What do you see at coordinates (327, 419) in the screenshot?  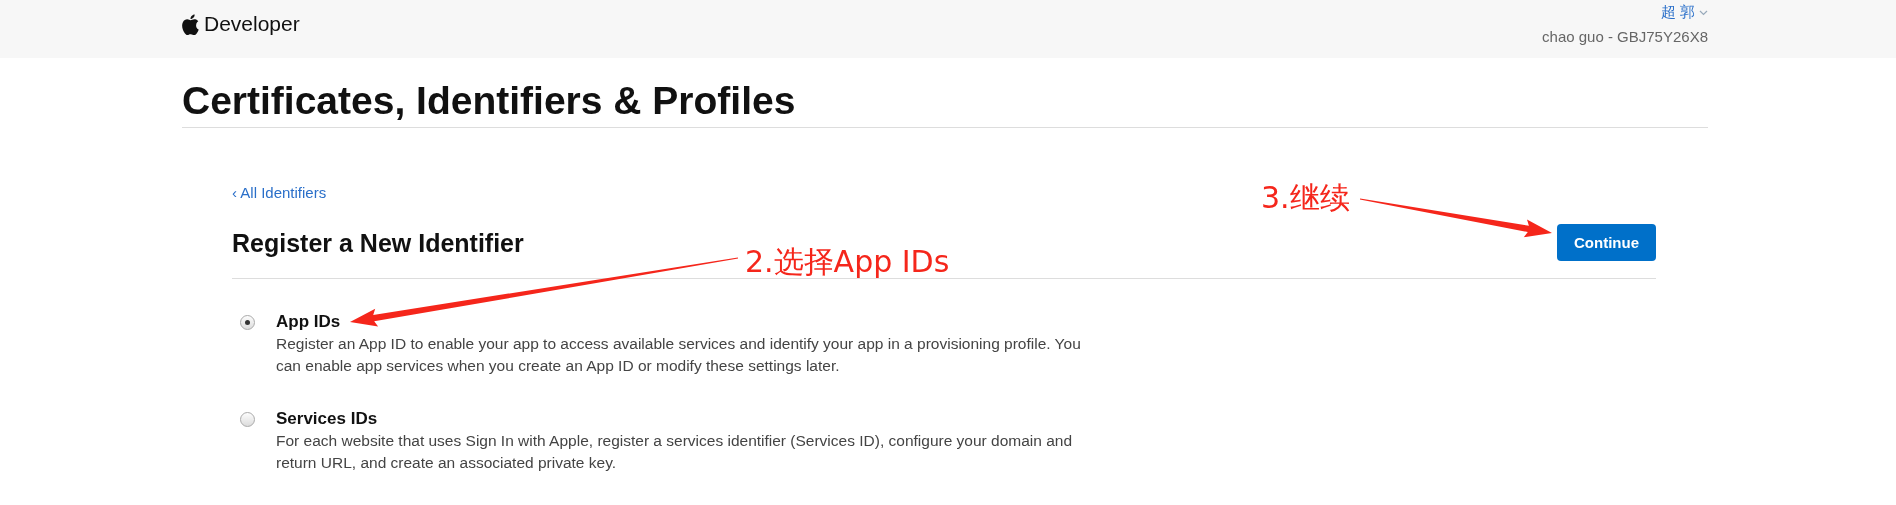 I see `option-title: Services IDs` at bounding box center [327, 419].